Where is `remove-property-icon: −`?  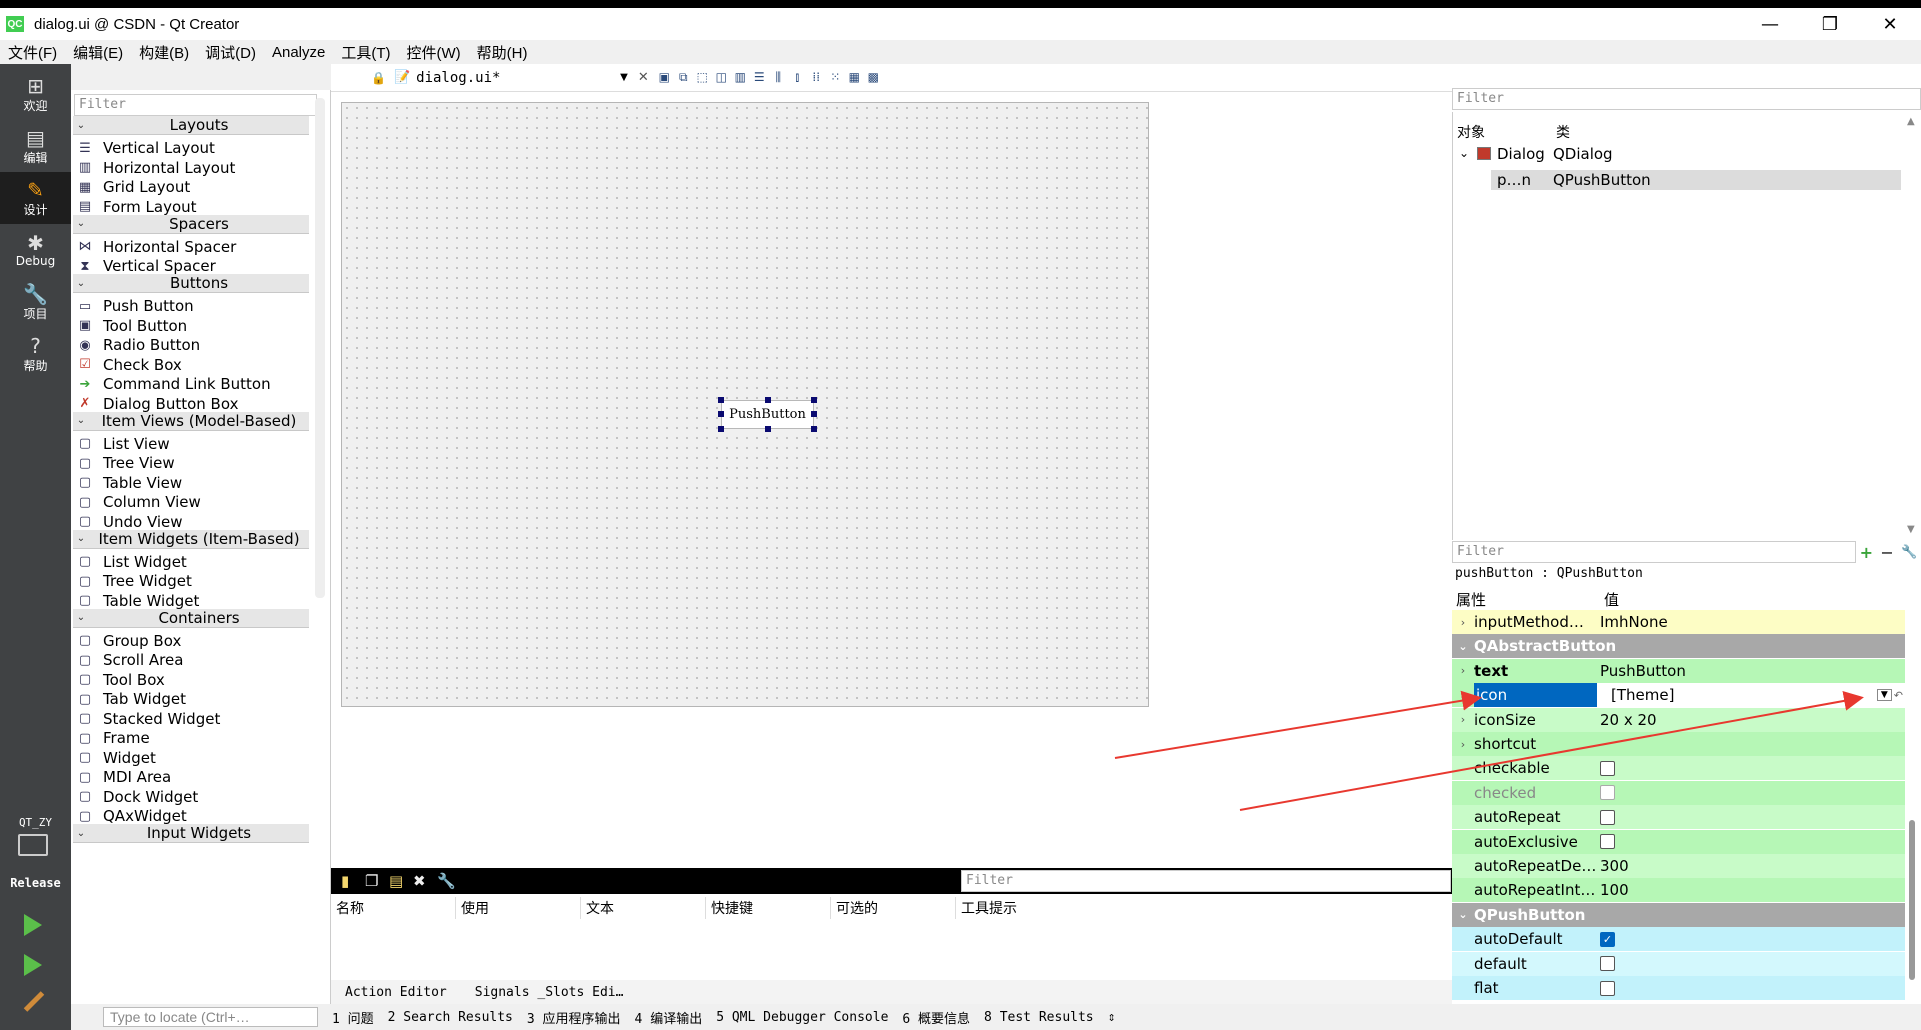 remove-property-icon: − is located at coordinates (1886, 552).